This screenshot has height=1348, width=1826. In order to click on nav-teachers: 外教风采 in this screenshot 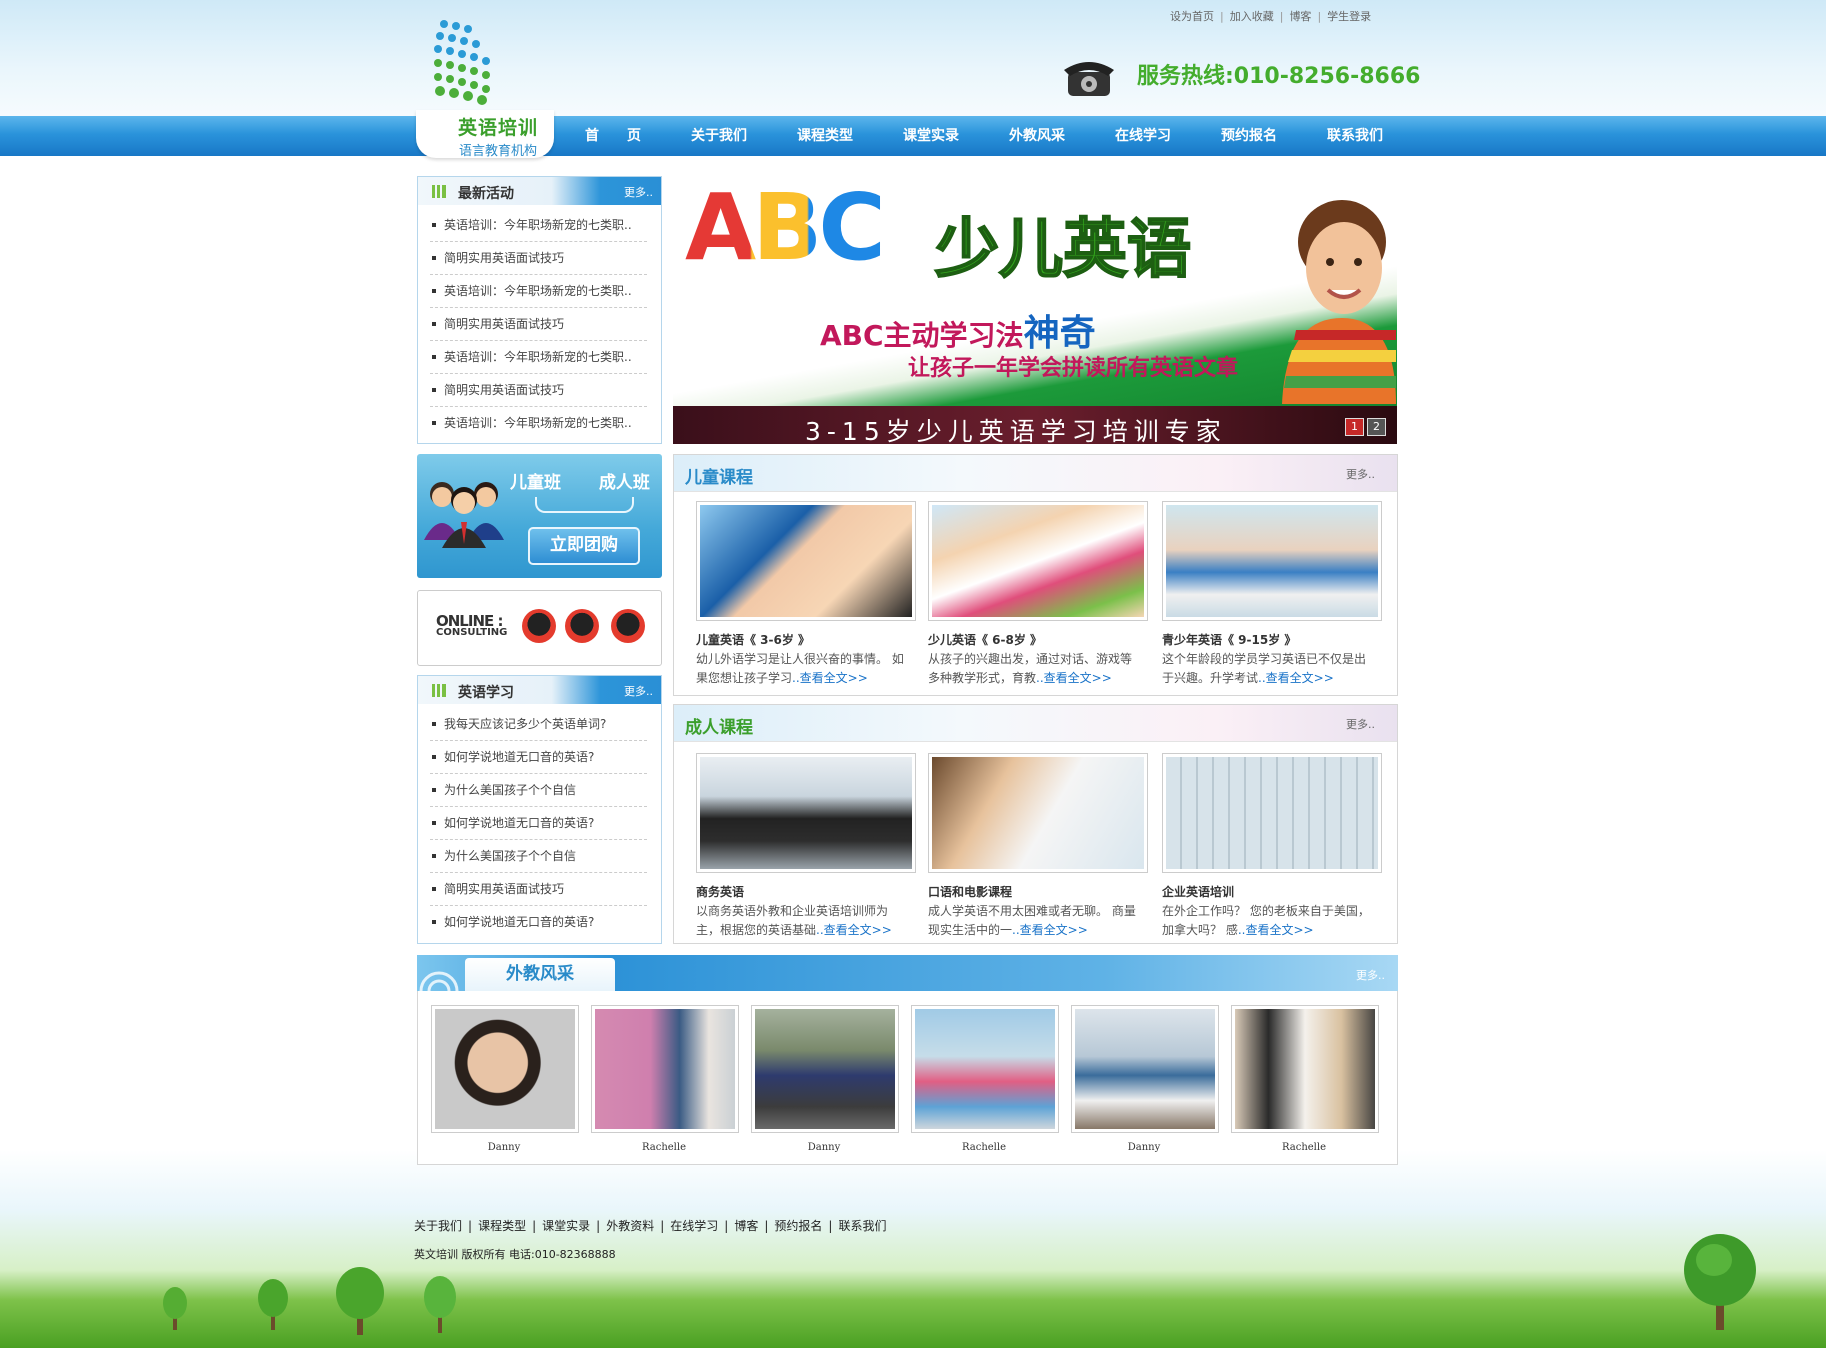, I will do `click(1037, 136)`.